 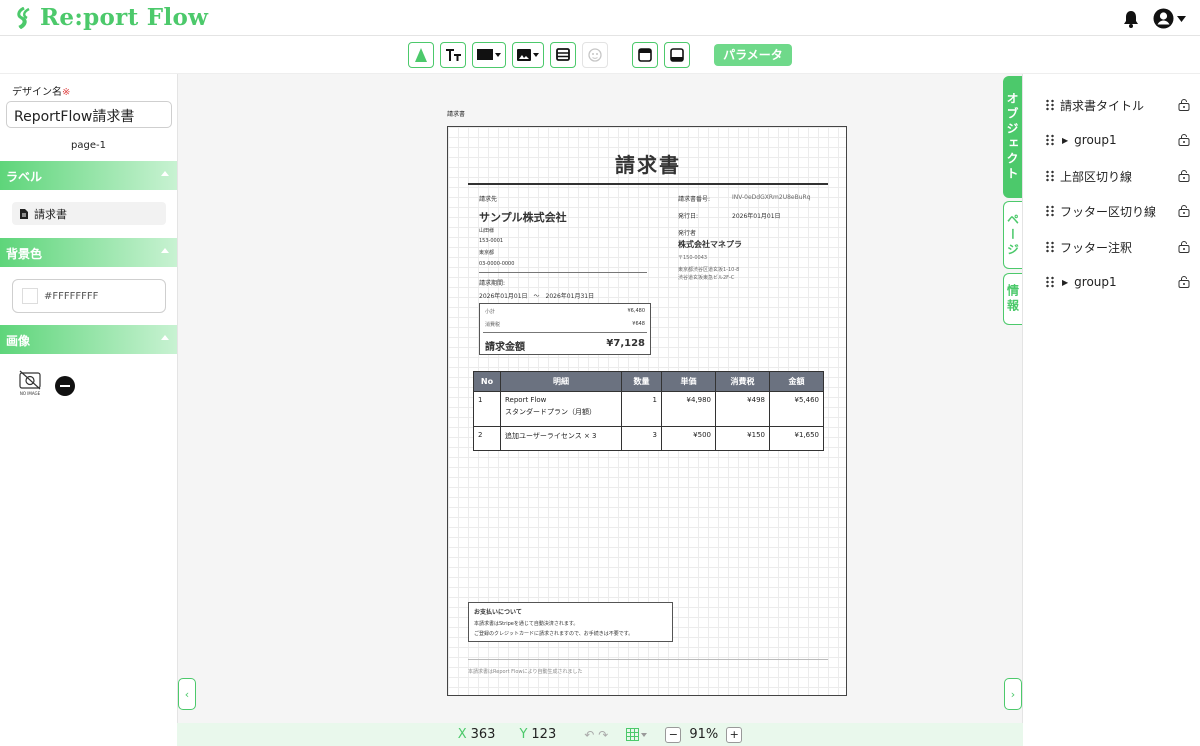 I want to click on zoom-level: 91%, so click(x=704, y=734).